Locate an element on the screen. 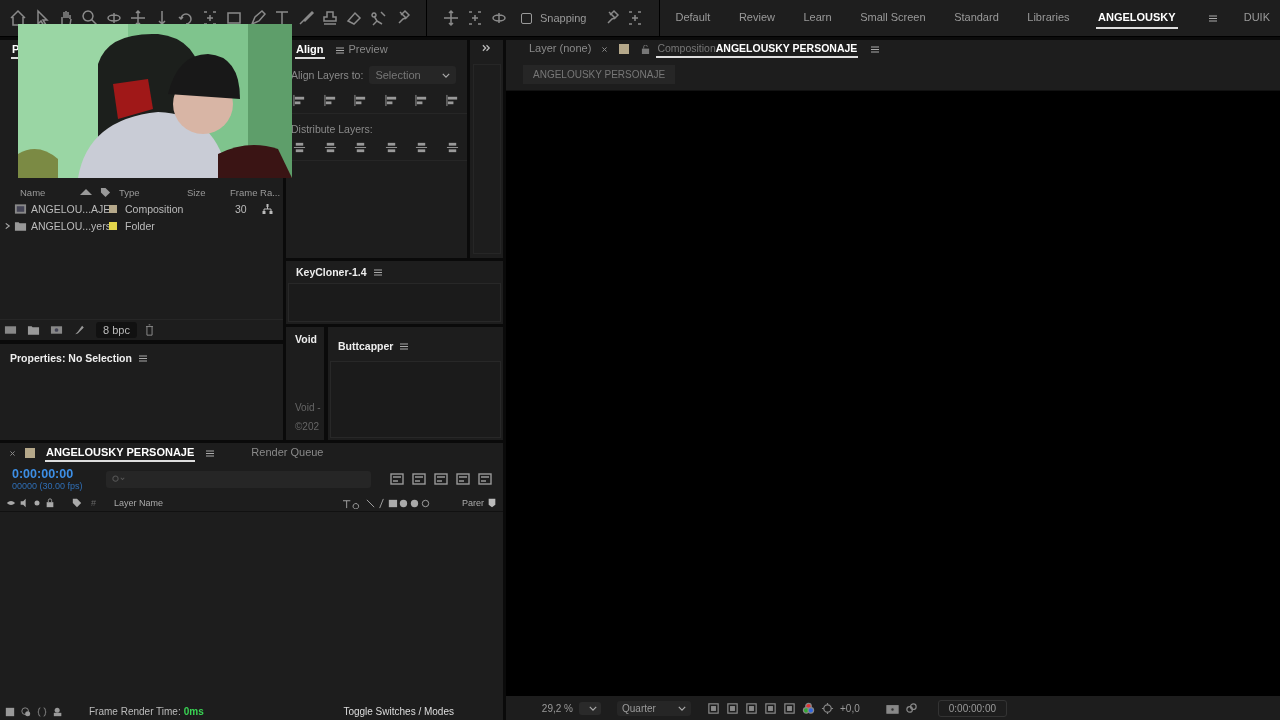  workspace-tab: Learn is located at coordinates (817, 18).